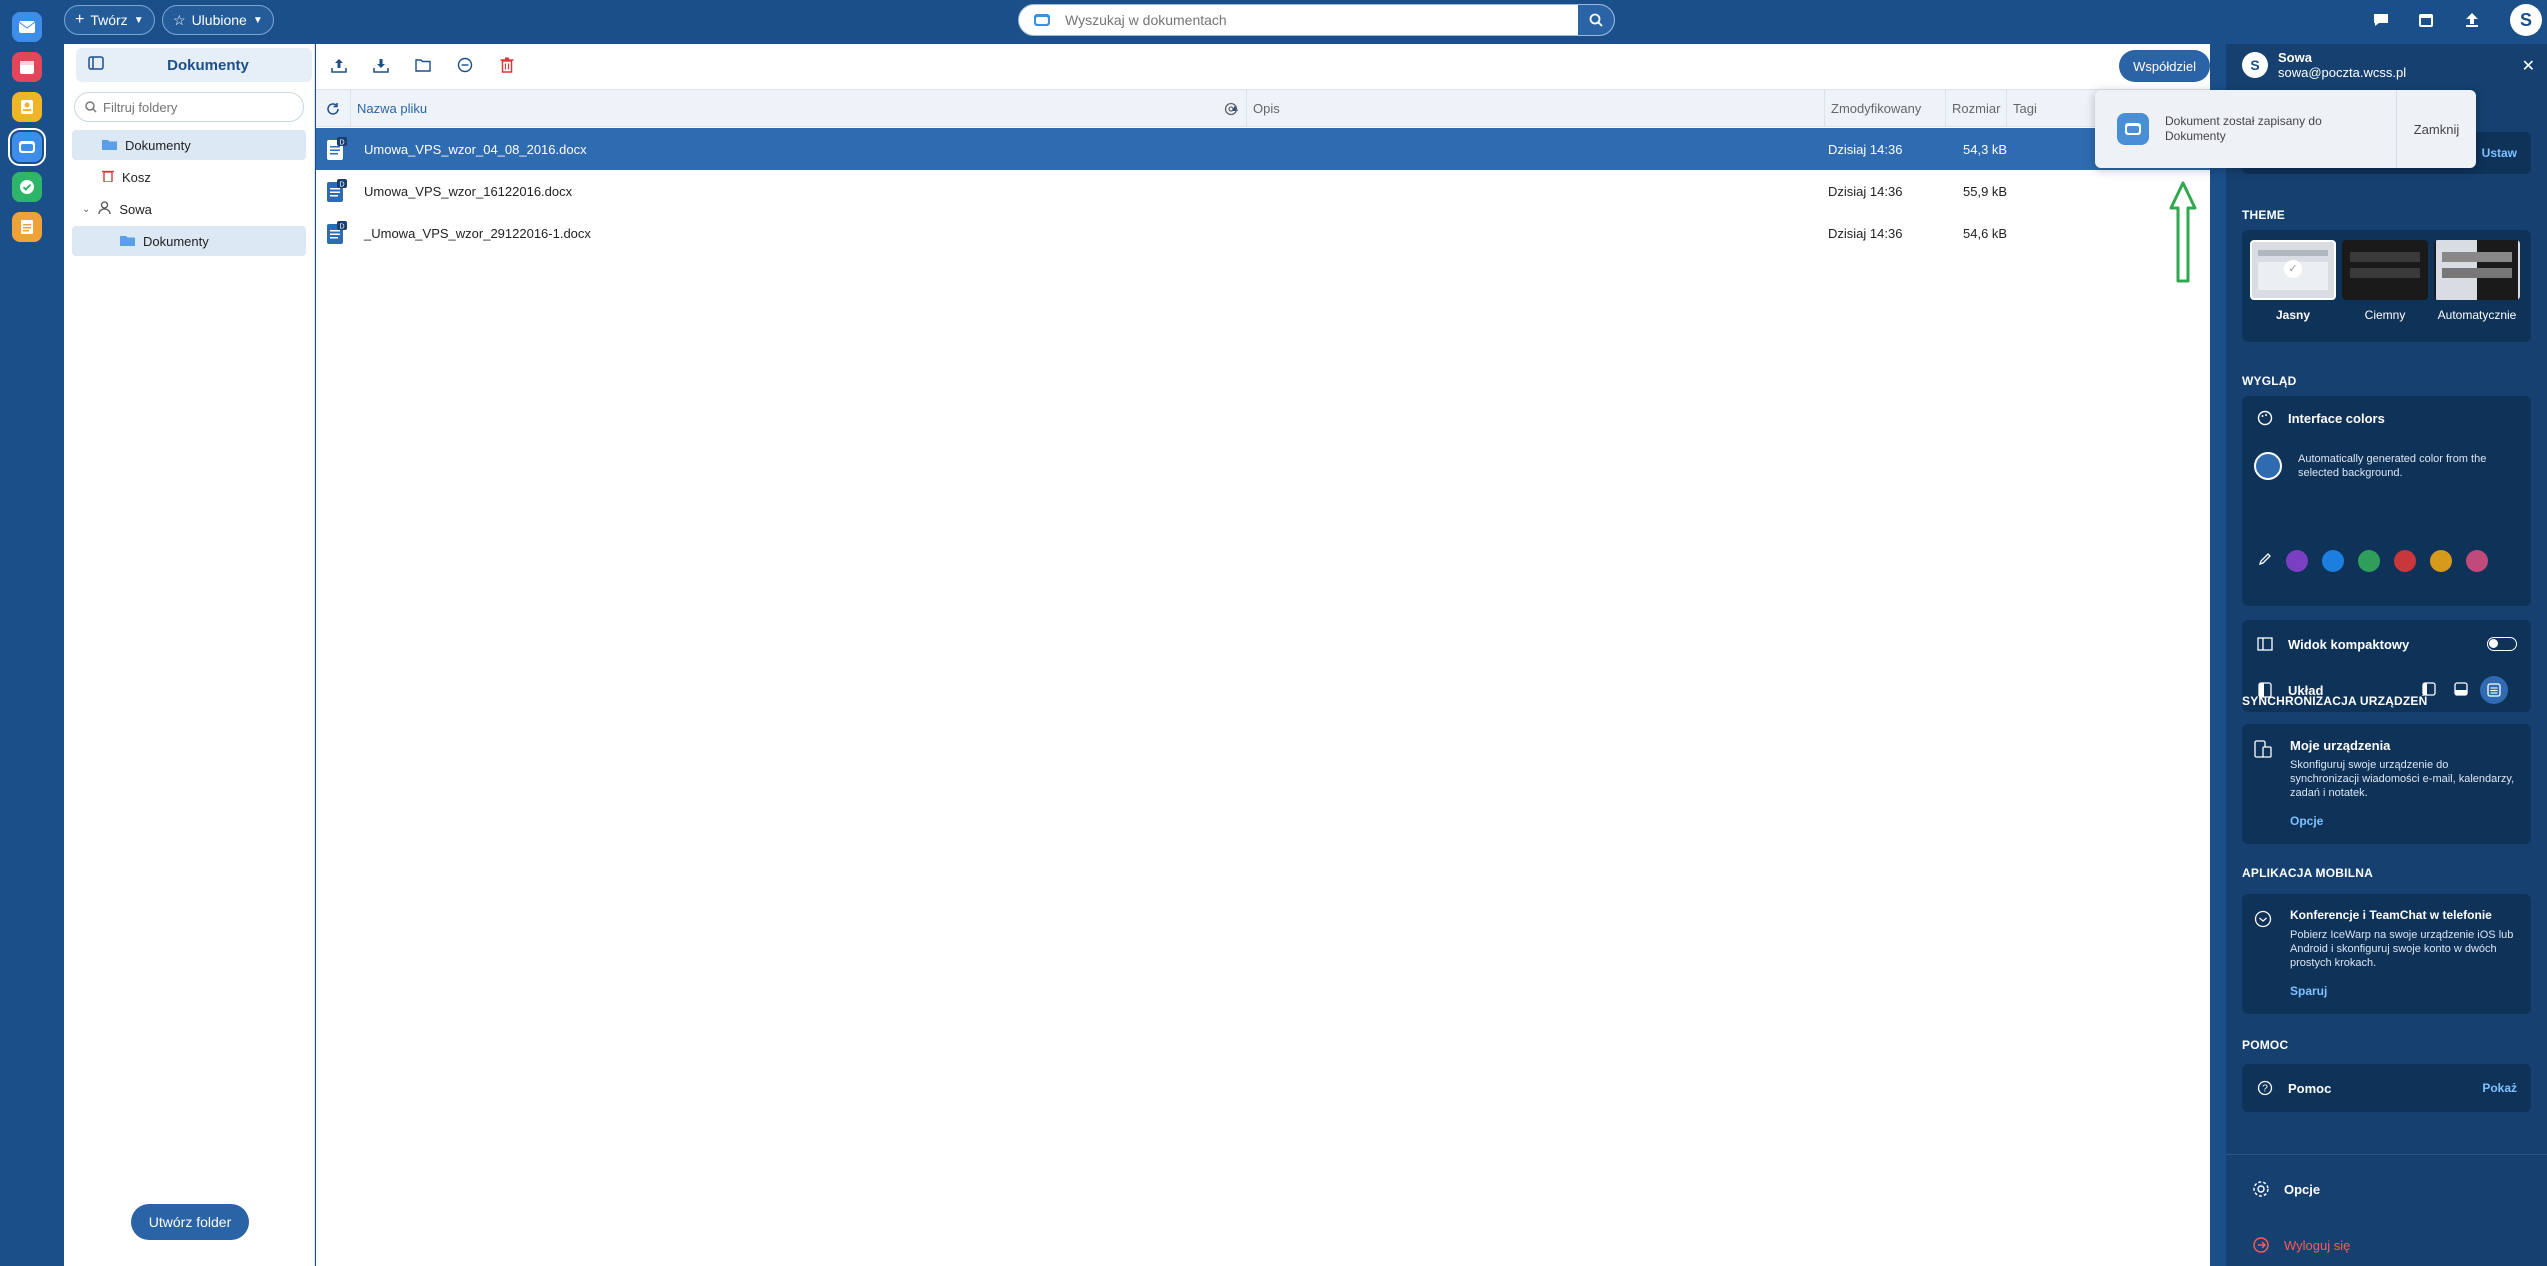 Image resolution: width=2547 pixels, height=1266 pixels. Describe the element at coordinates (27, 227) in the screenshot. I see `notes-app-icon` at that location.